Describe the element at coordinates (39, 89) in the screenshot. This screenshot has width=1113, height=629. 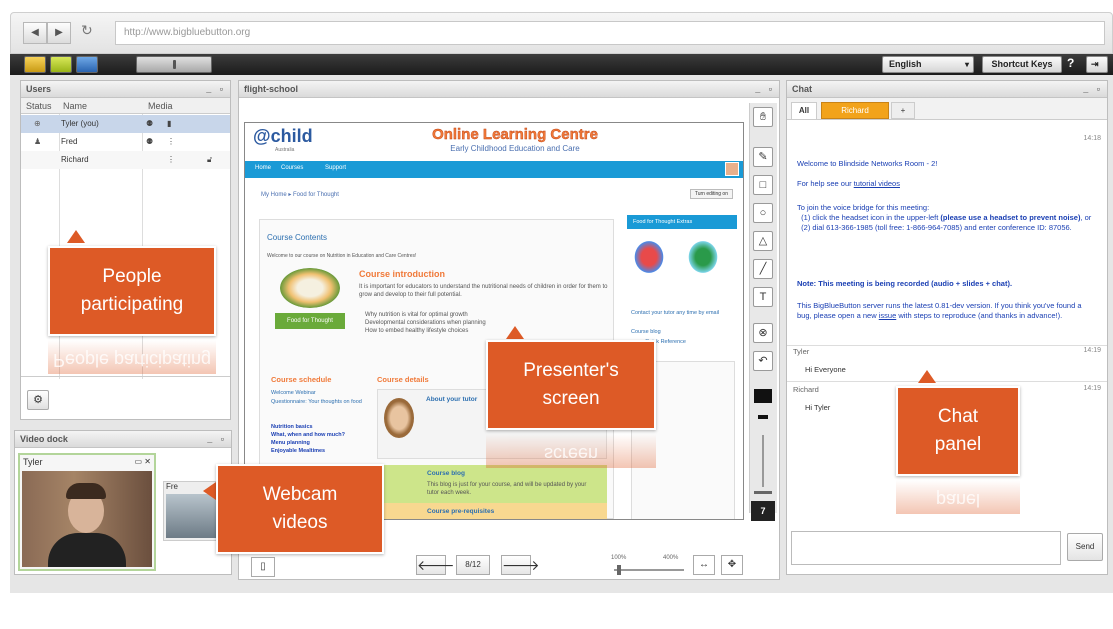
I see `users-panel-title: Users` at that location.